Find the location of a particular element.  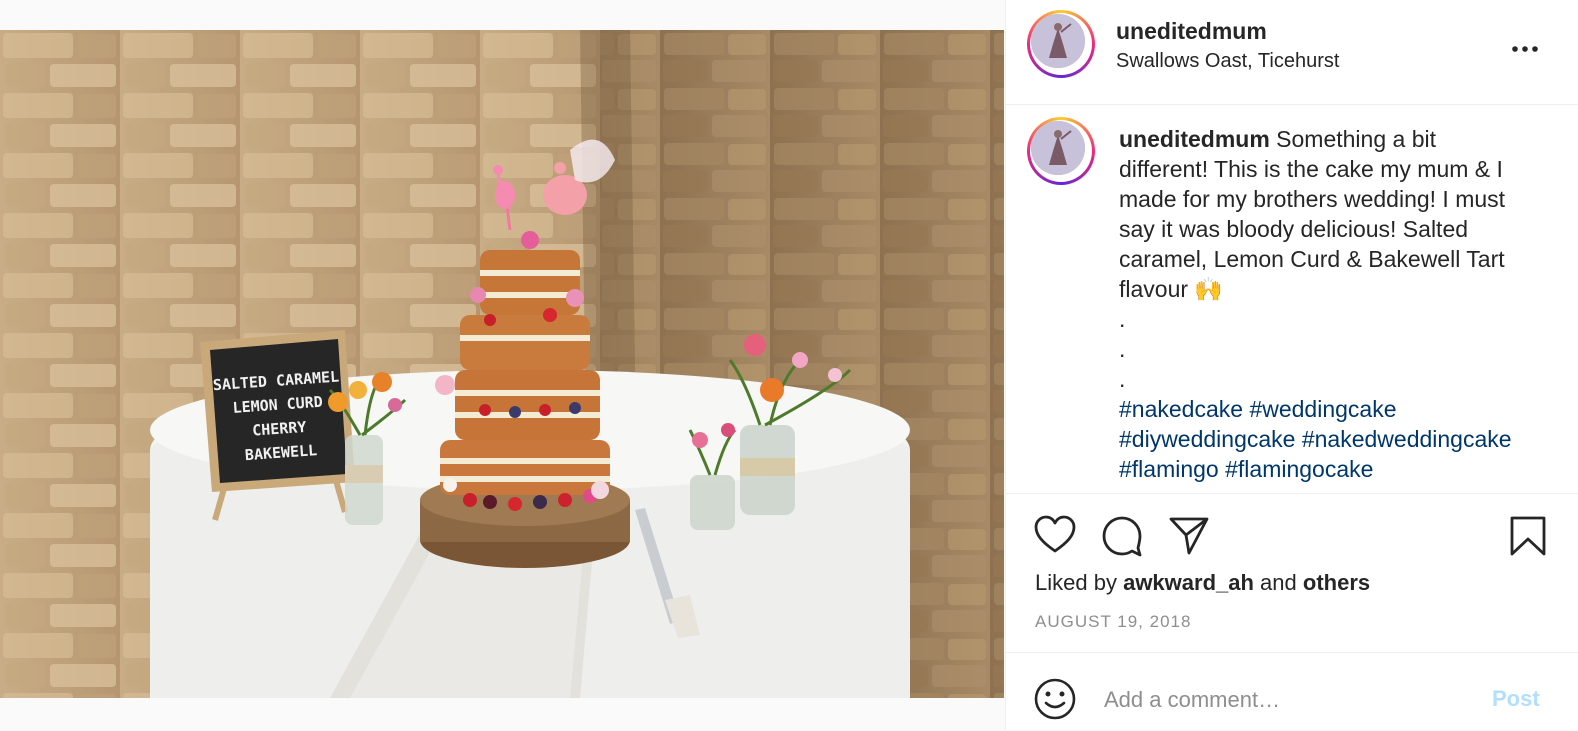

hashtag-line-2: #diyweddingcake #nakedweddingcake is located at coordinates (1341, 439).